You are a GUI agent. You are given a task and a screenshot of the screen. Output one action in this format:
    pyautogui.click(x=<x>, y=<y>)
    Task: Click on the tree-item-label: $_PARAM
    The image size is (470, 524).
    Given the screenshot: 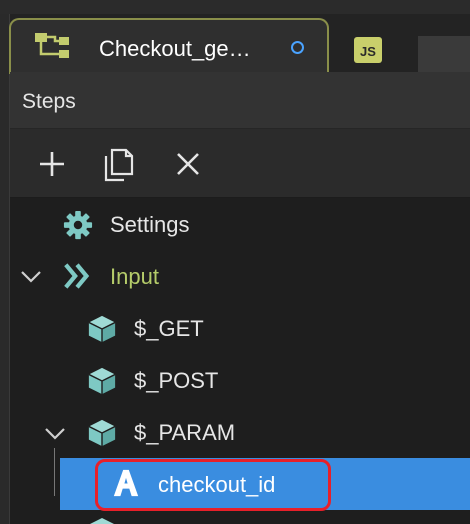 What is the action you would take?
    pyautogui.click(x=185, y=432)
    